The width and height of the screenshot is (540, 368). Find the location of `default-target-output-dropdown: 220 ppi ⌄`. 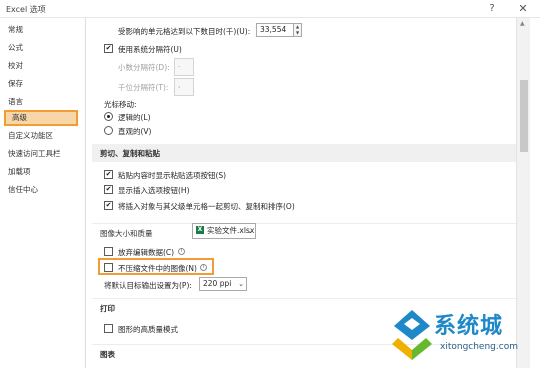

default-target-output-dropdown: 220 ppi ⌄ is located at coordinates (223, 284).